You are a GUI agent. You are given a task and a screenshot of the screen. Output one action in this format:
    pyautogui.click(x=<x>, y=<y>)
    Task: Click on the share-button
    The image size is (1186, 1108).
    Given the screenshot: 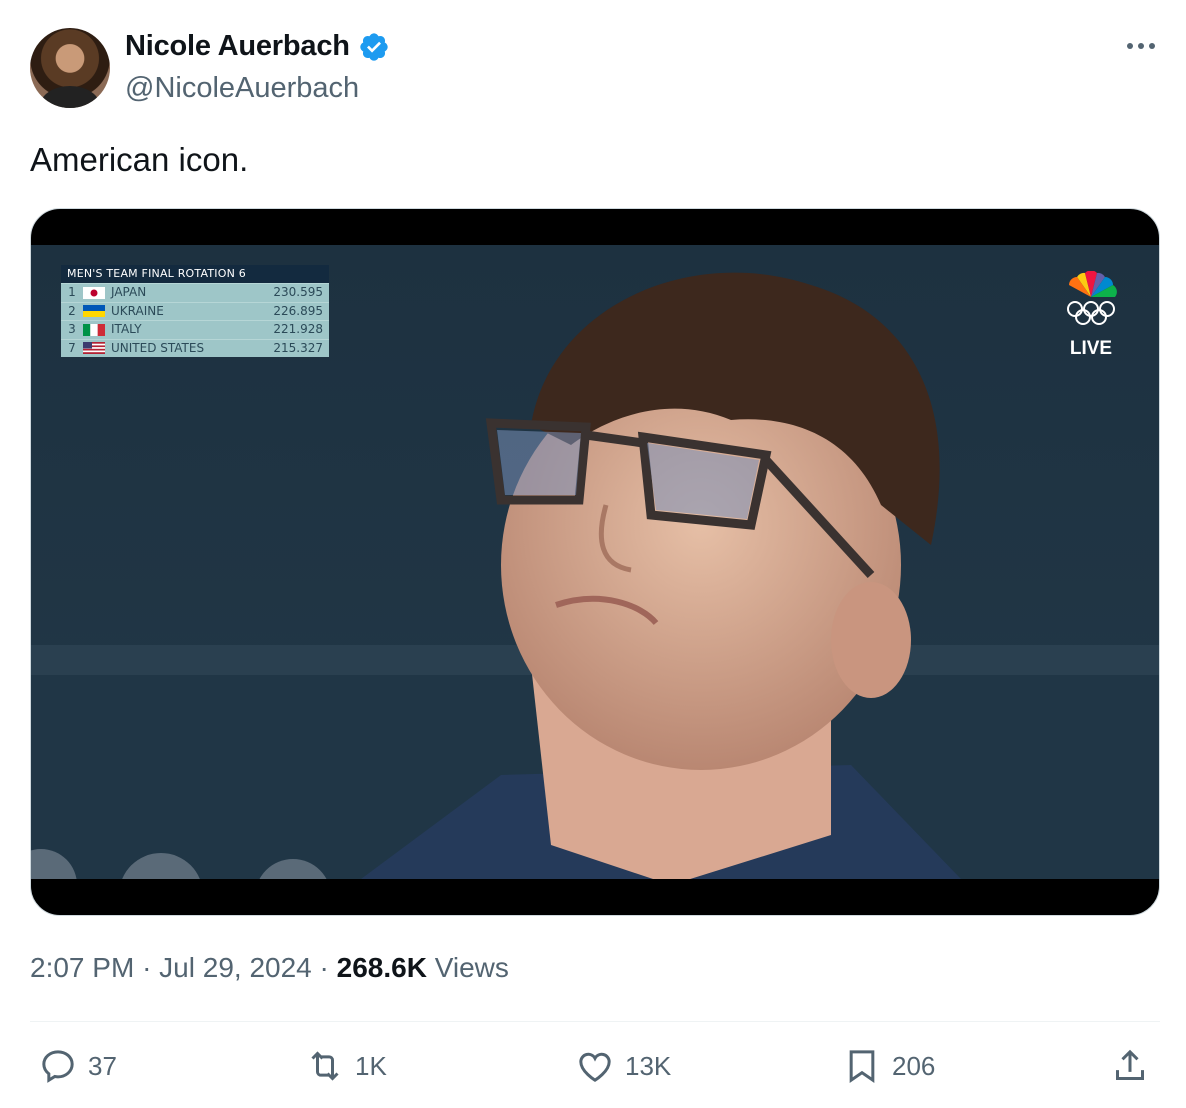 What is the action you would take?
    pyautogui.click(x=1130, y=1066)
    